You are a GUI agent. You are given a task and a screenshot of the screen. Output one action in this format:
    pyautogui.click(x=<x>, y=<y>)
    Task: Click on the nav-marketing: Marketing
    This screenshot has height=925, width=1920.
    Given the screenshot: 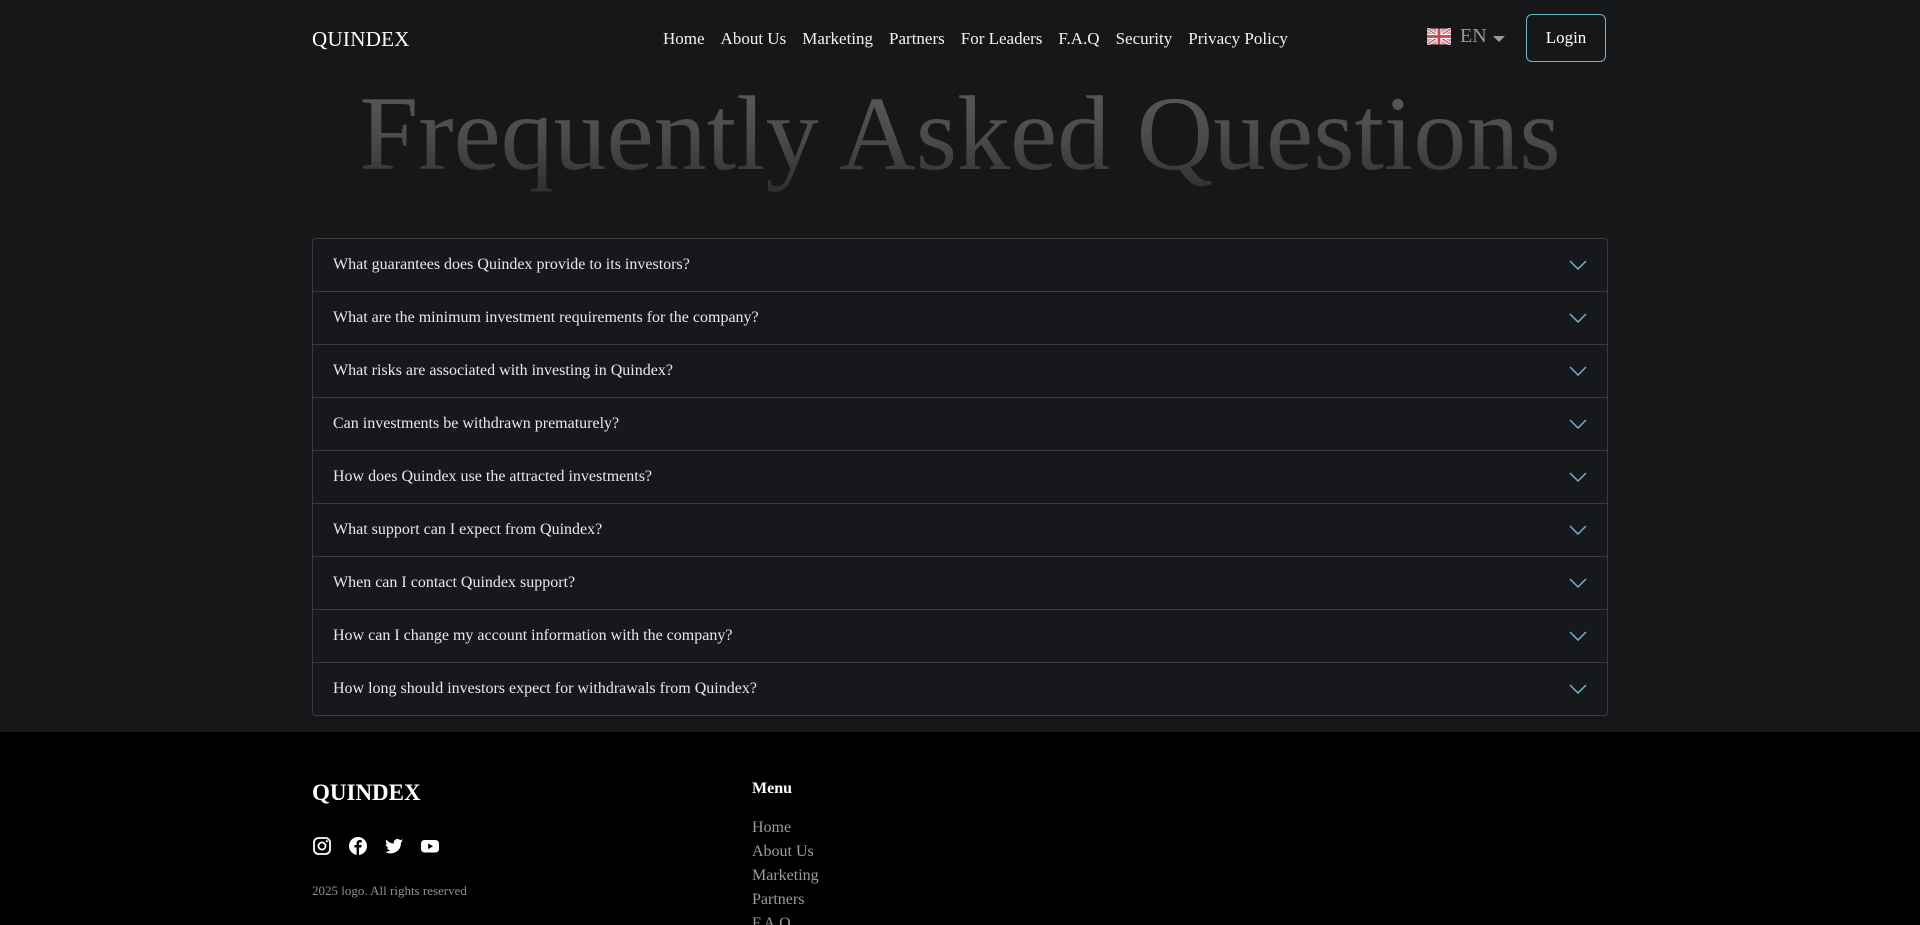 What is the action you would take?
    pyautogui.click(x=837, y=39)
    